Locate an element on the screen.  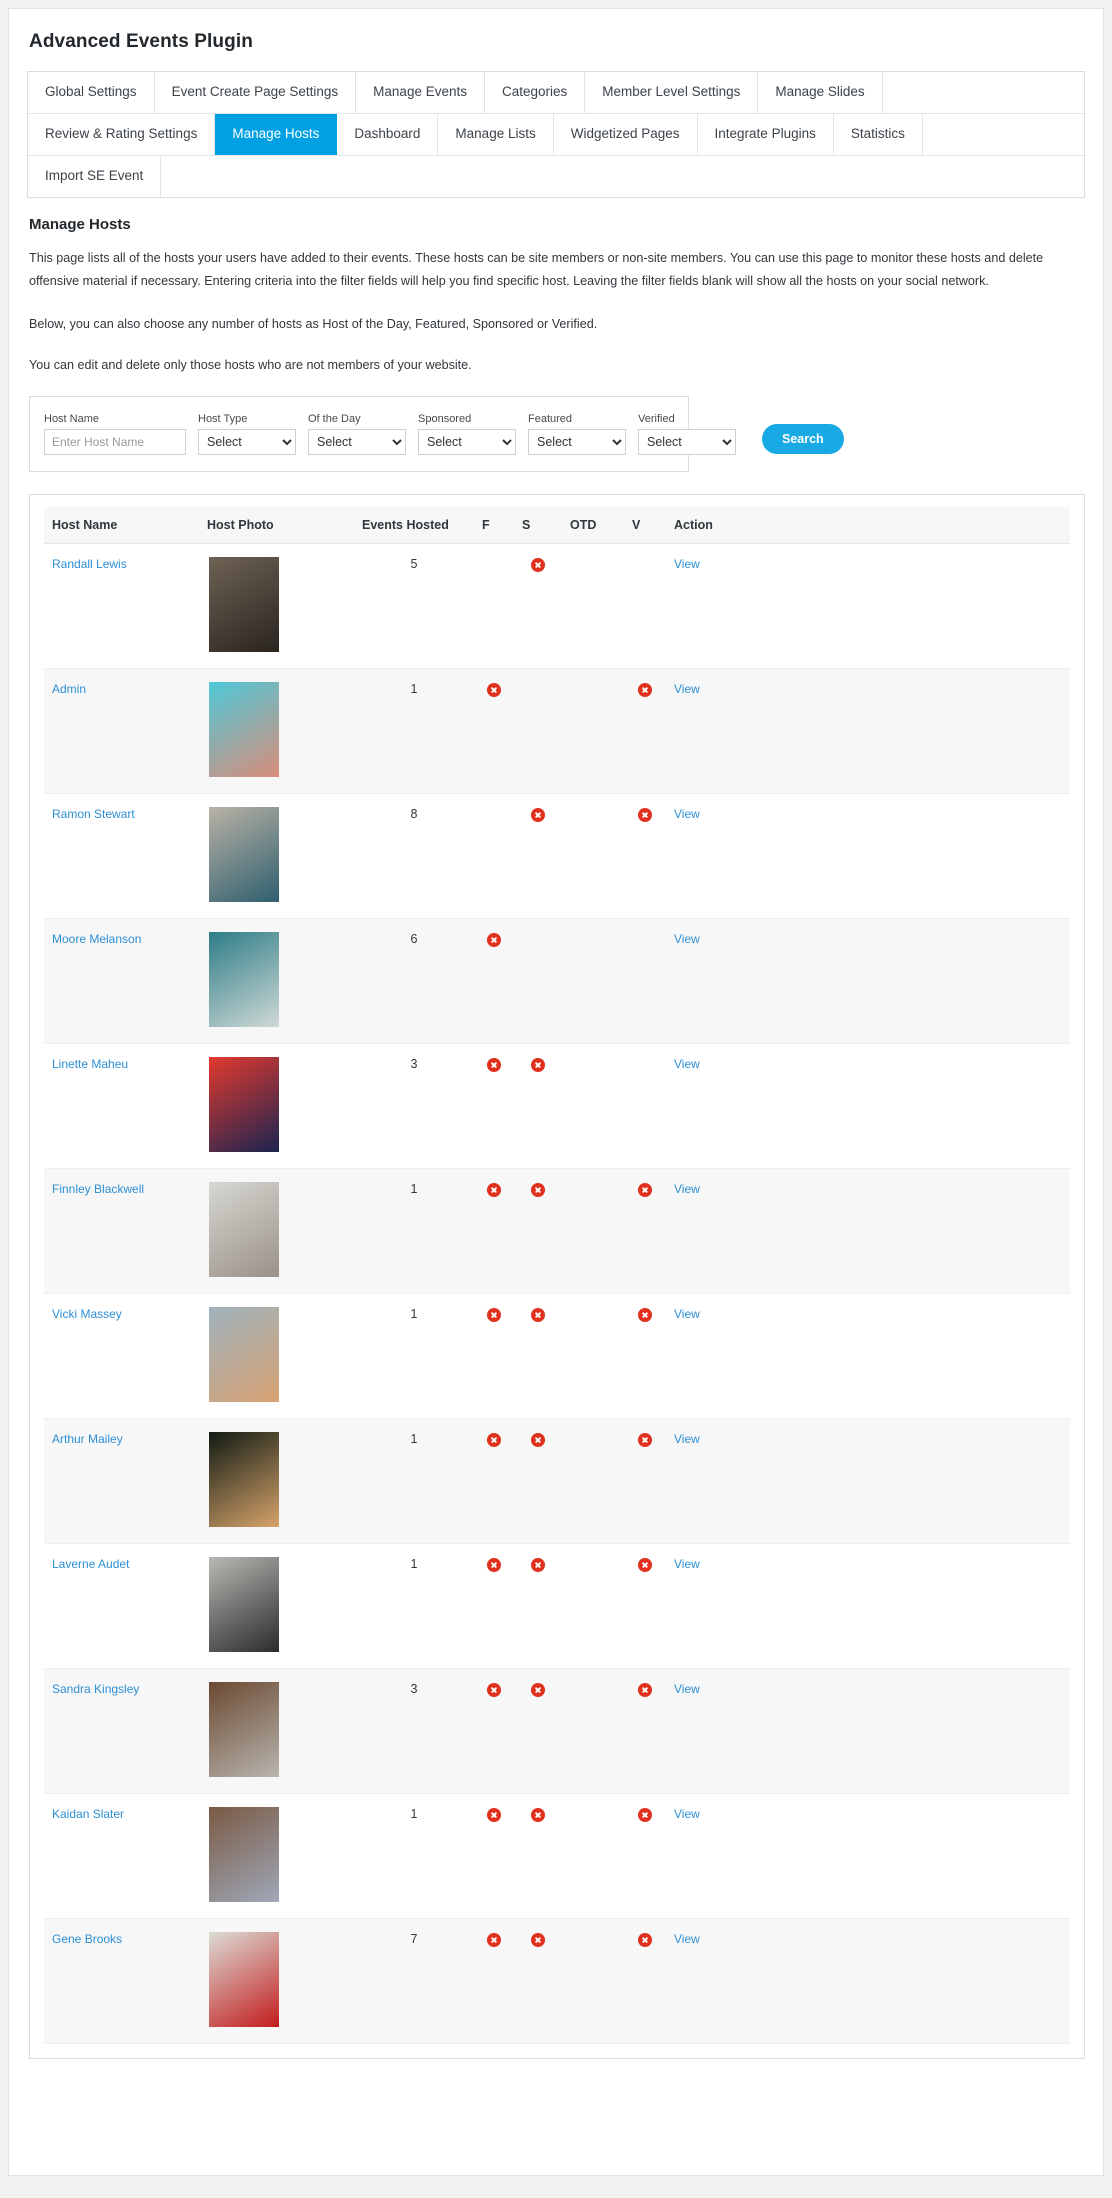
tab-categories: Categories is located at coordinates (535, 92).